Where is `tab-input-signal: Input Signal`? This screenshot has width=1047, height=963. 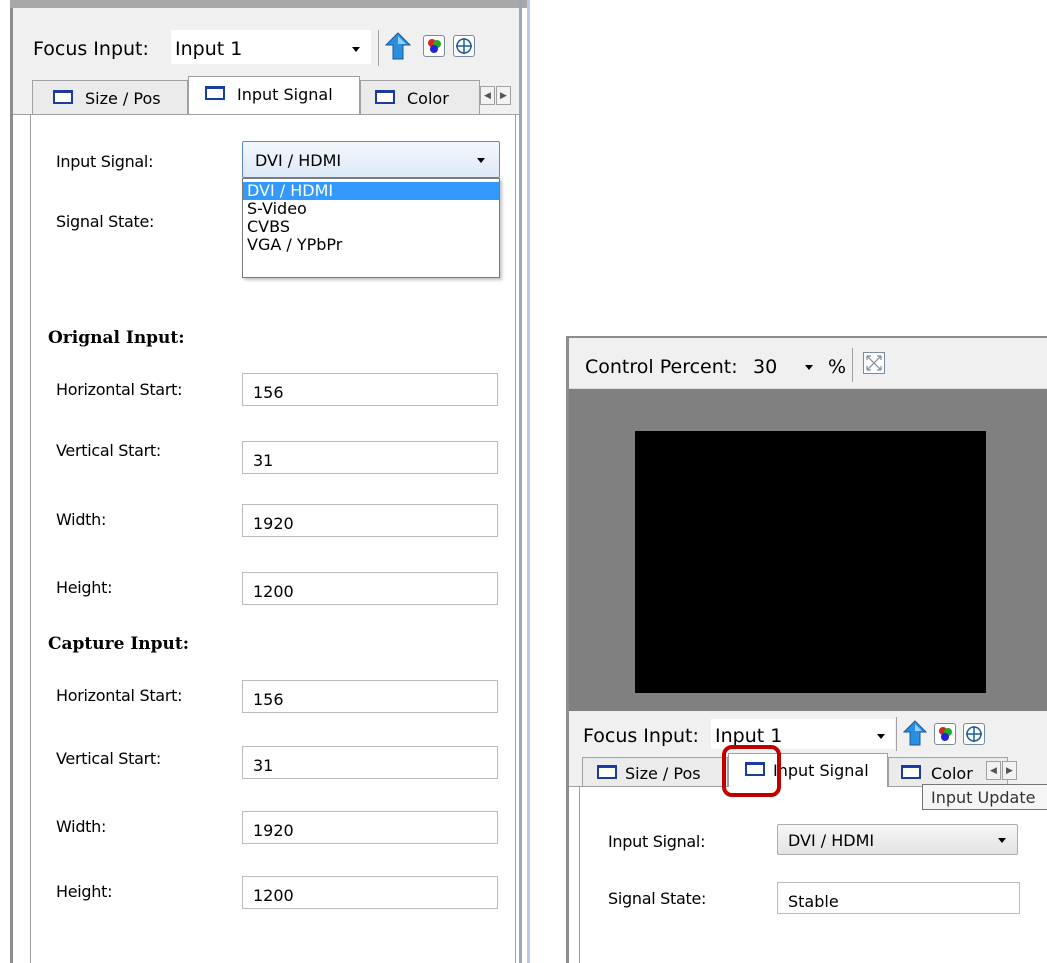
tab-input-signal: Input Signal is located at coordinates (274, 95).